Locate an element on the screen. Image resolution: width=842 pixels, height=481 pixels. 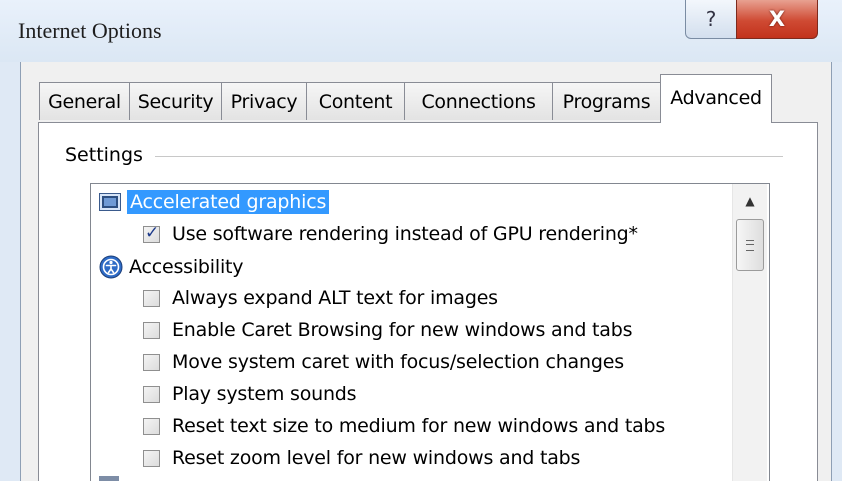
title-bar: Internet Options ? X is located at coordinates (421, 31).